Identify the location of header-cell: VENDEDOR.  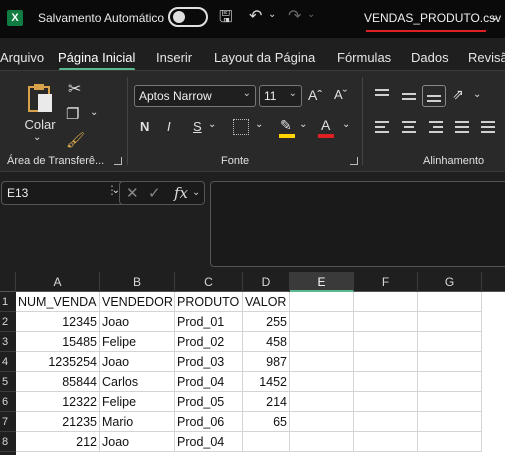
(137, 302).